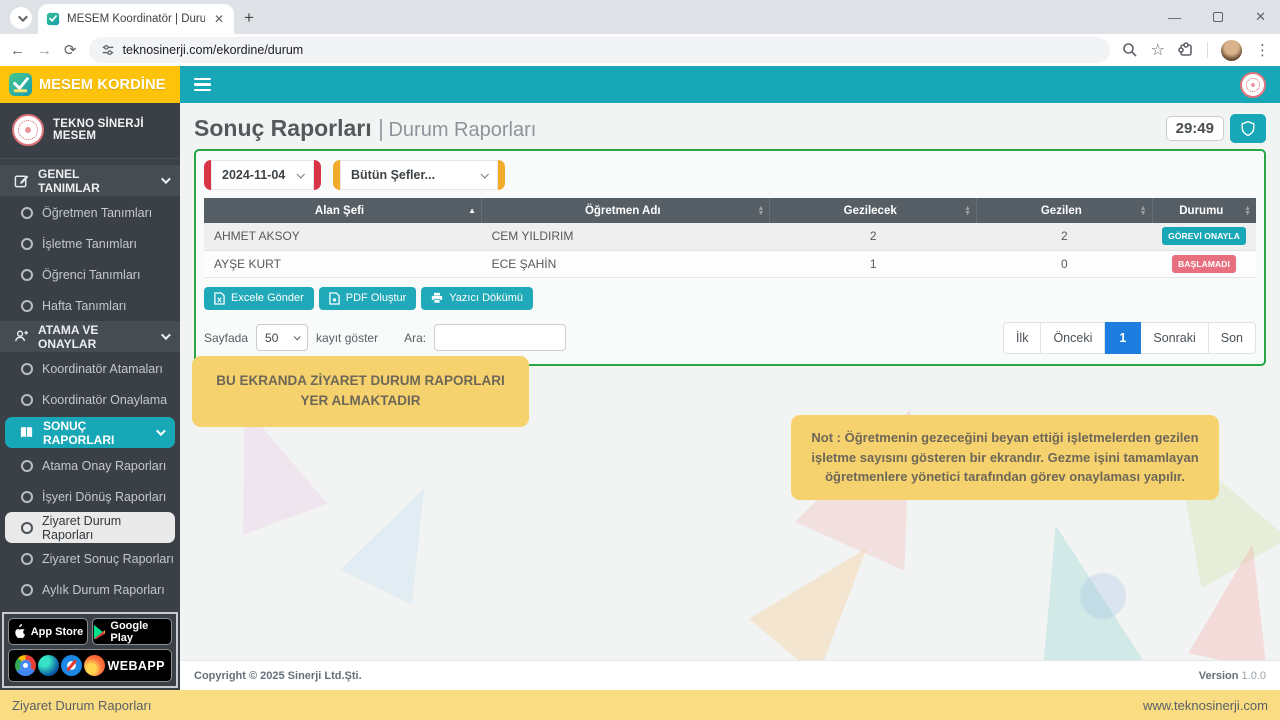 The height and width of the screenshot is (720, 1280). I want to click on pagination-next-button: Sonraki, so click(1175, 337).